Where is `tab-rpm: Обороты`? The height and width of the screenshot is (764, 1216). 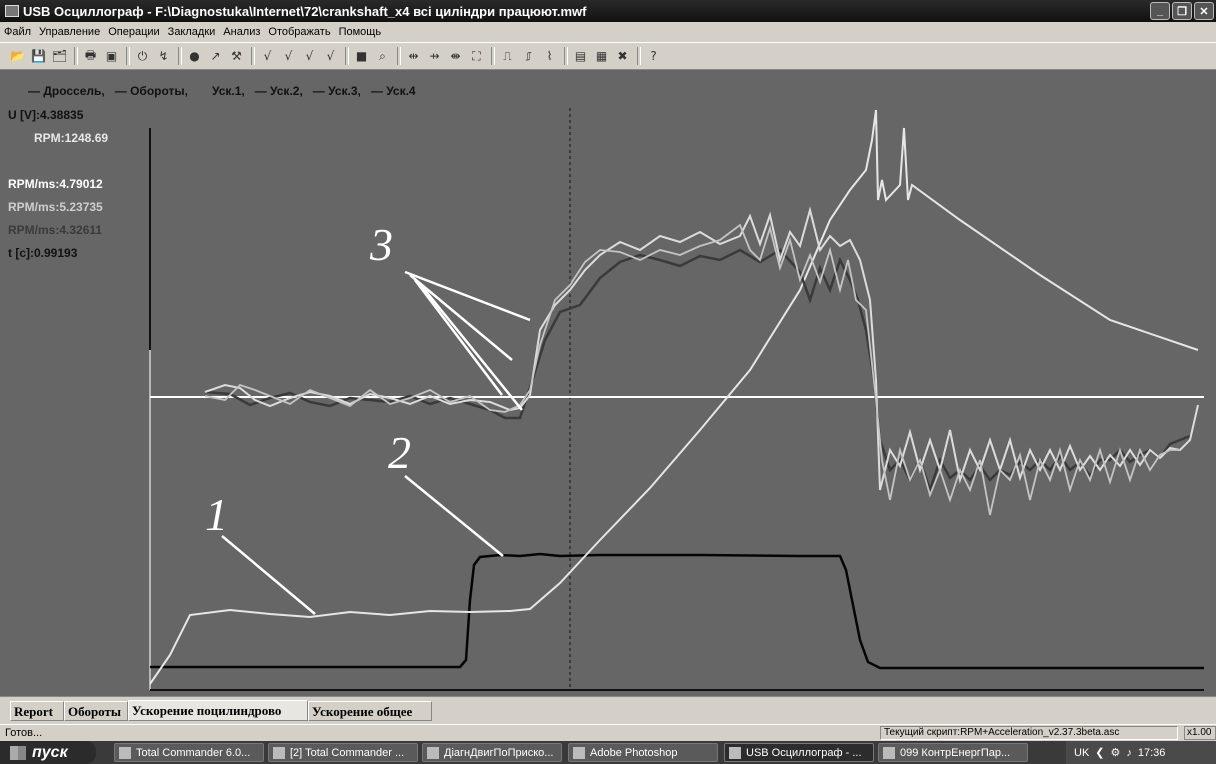 tab-rpm: Обороты is located at coordinates (96, 711).